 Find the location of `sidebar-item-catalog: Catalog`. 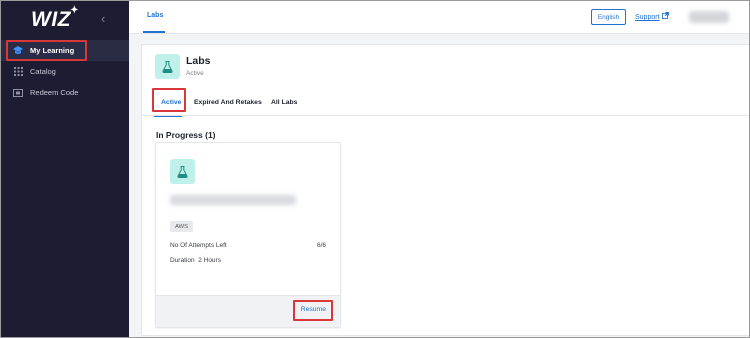

sidebar-item-catalog: Catalog is located at coordinates (65, 71).